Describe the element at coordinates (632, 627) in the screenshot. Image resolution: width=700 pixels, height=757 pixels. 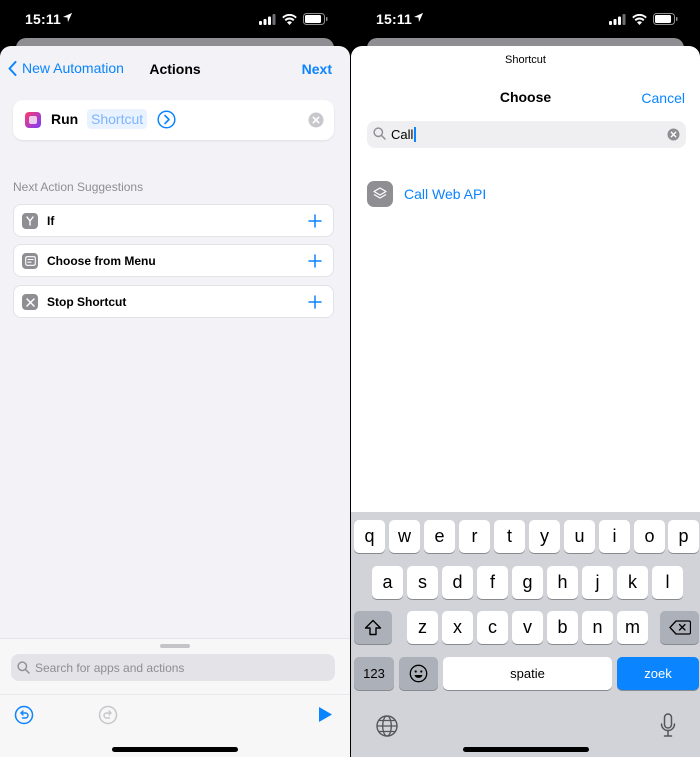
I see `key-m: m` at that location.